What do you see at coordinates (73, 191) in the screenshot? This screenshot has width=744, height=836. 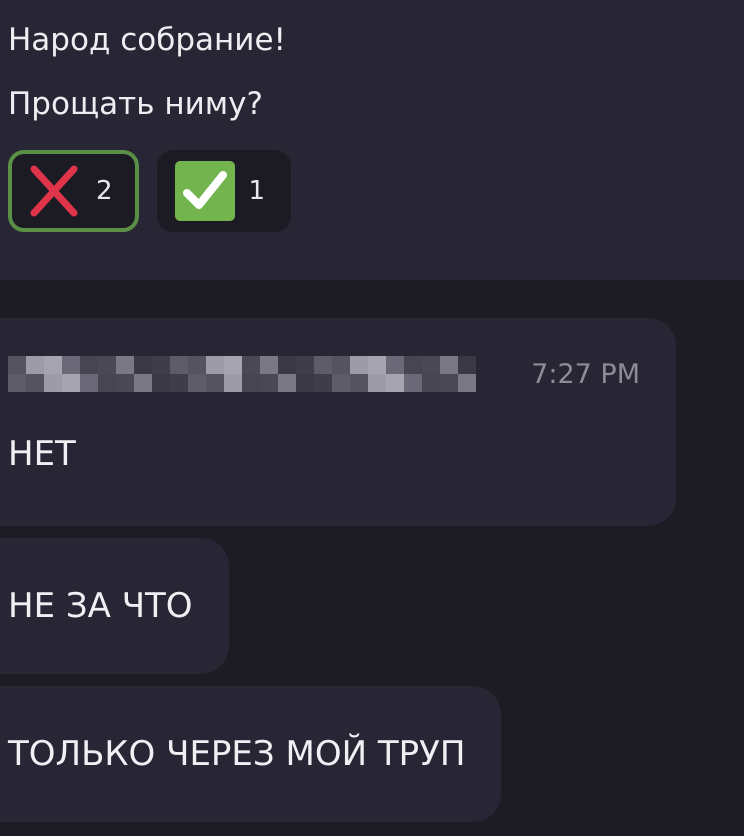 I see `reaction-button: 2` at bounding box center [73, 191].